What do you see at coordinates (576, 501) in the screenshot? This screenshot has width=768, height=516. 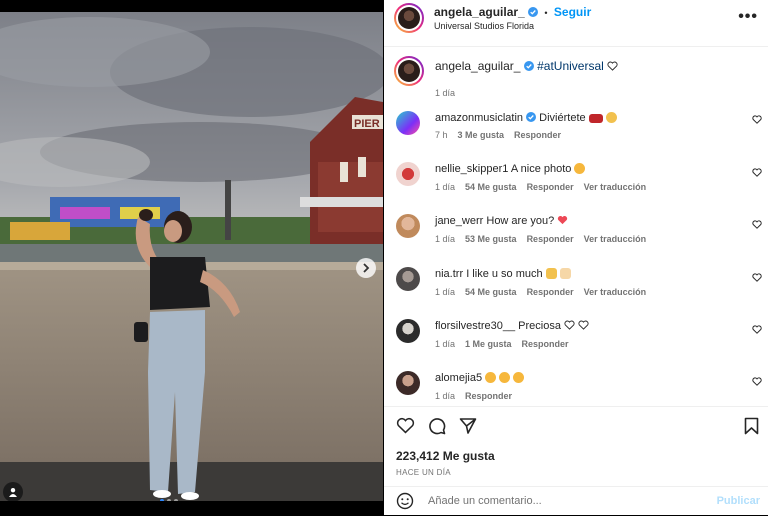 I see `add-comment-bar: Añade un comentario... Publicar` at bounding box center [576, 501].